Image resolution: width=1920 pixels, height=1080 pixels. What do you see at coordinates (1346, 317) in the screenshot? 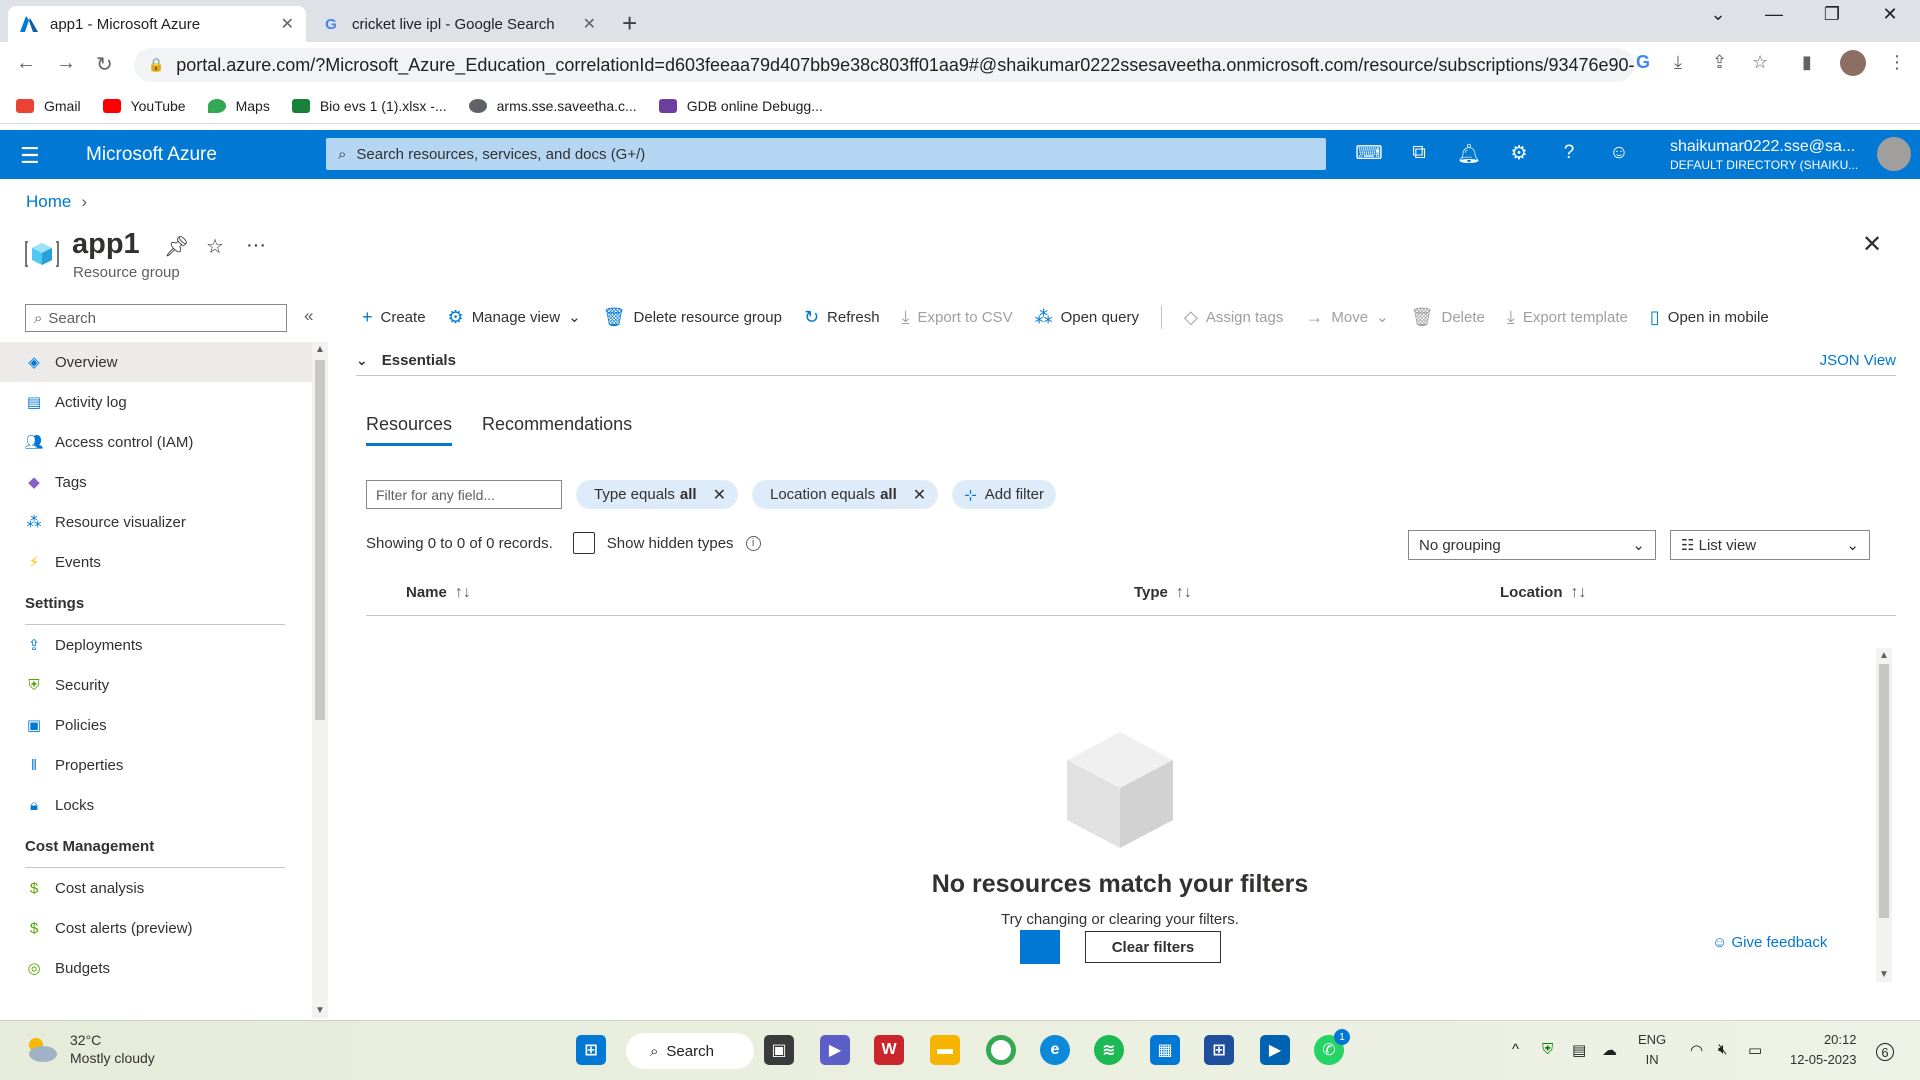
I see `move-button: → Move ⌄` at bounding box center [1346, 317].